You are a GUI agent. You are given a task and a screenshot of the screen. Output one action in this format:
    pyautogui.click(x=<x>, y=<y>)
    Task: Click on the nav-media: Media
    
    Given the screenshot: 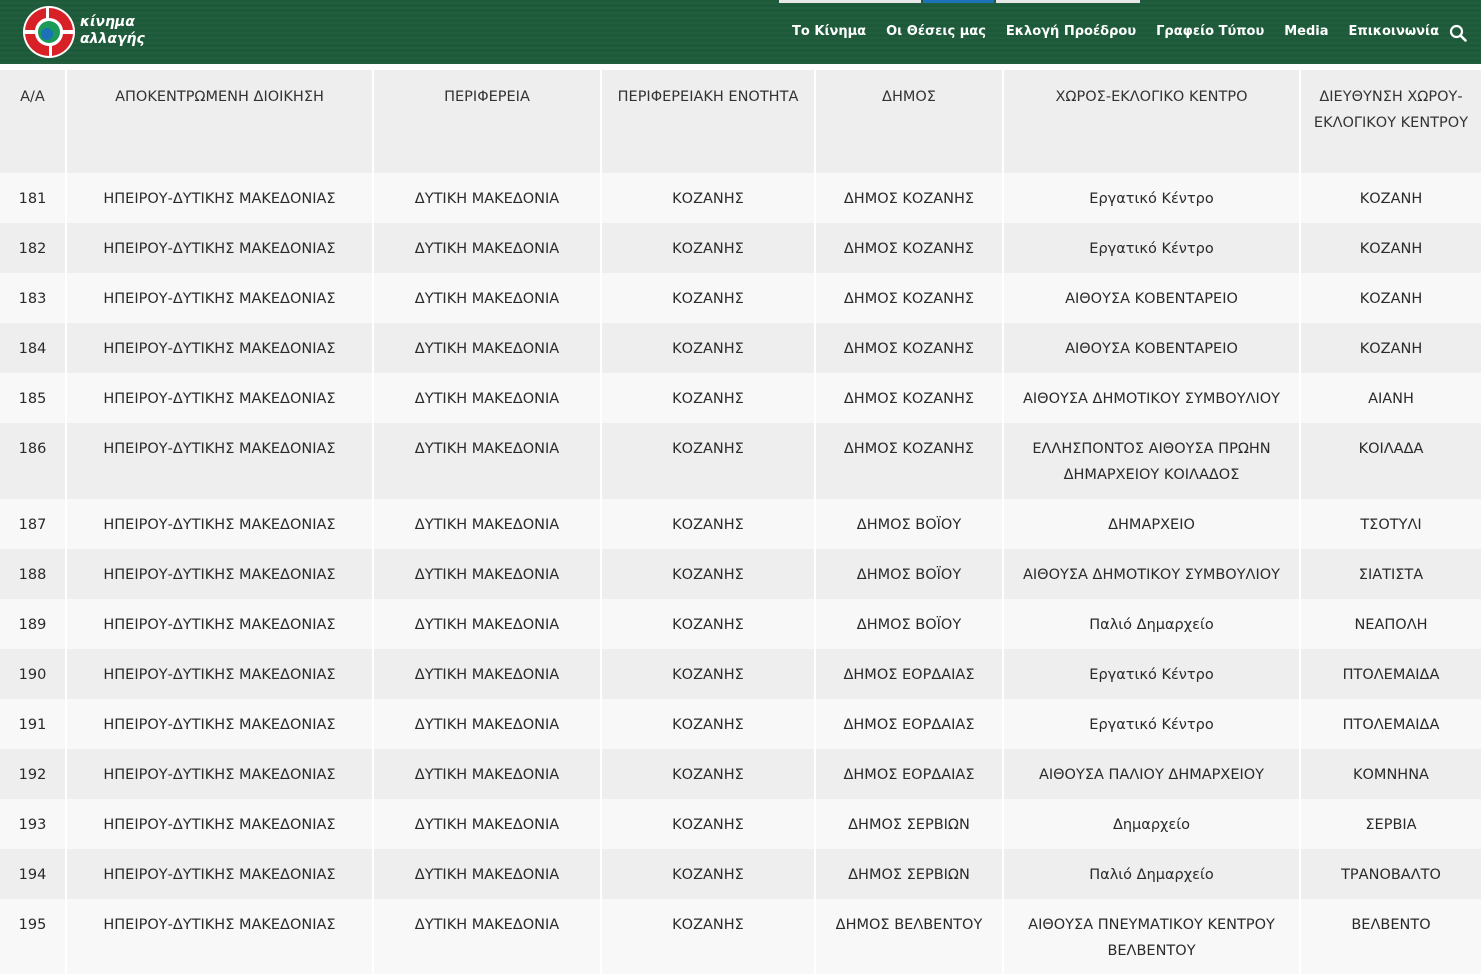 What is the action you would take?
    pyautogui.click(x=1306, y=31)
    